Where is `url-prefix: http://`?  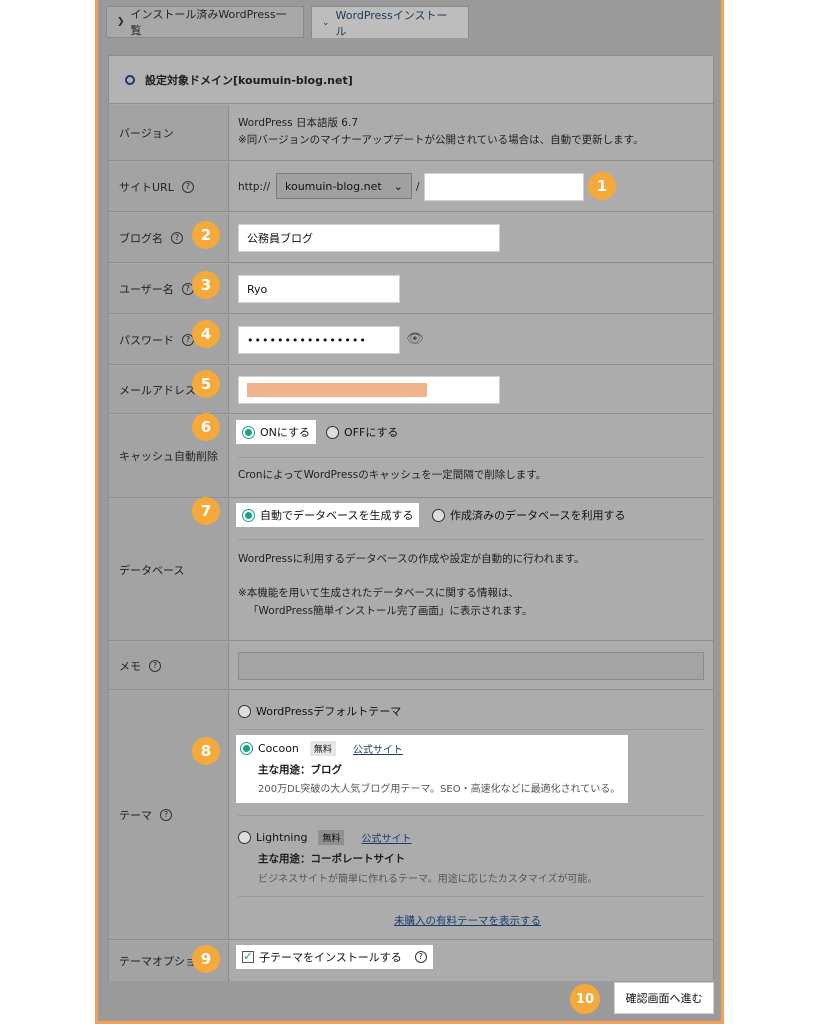
url-prefix: http:// is located at coordinates (254, 187).